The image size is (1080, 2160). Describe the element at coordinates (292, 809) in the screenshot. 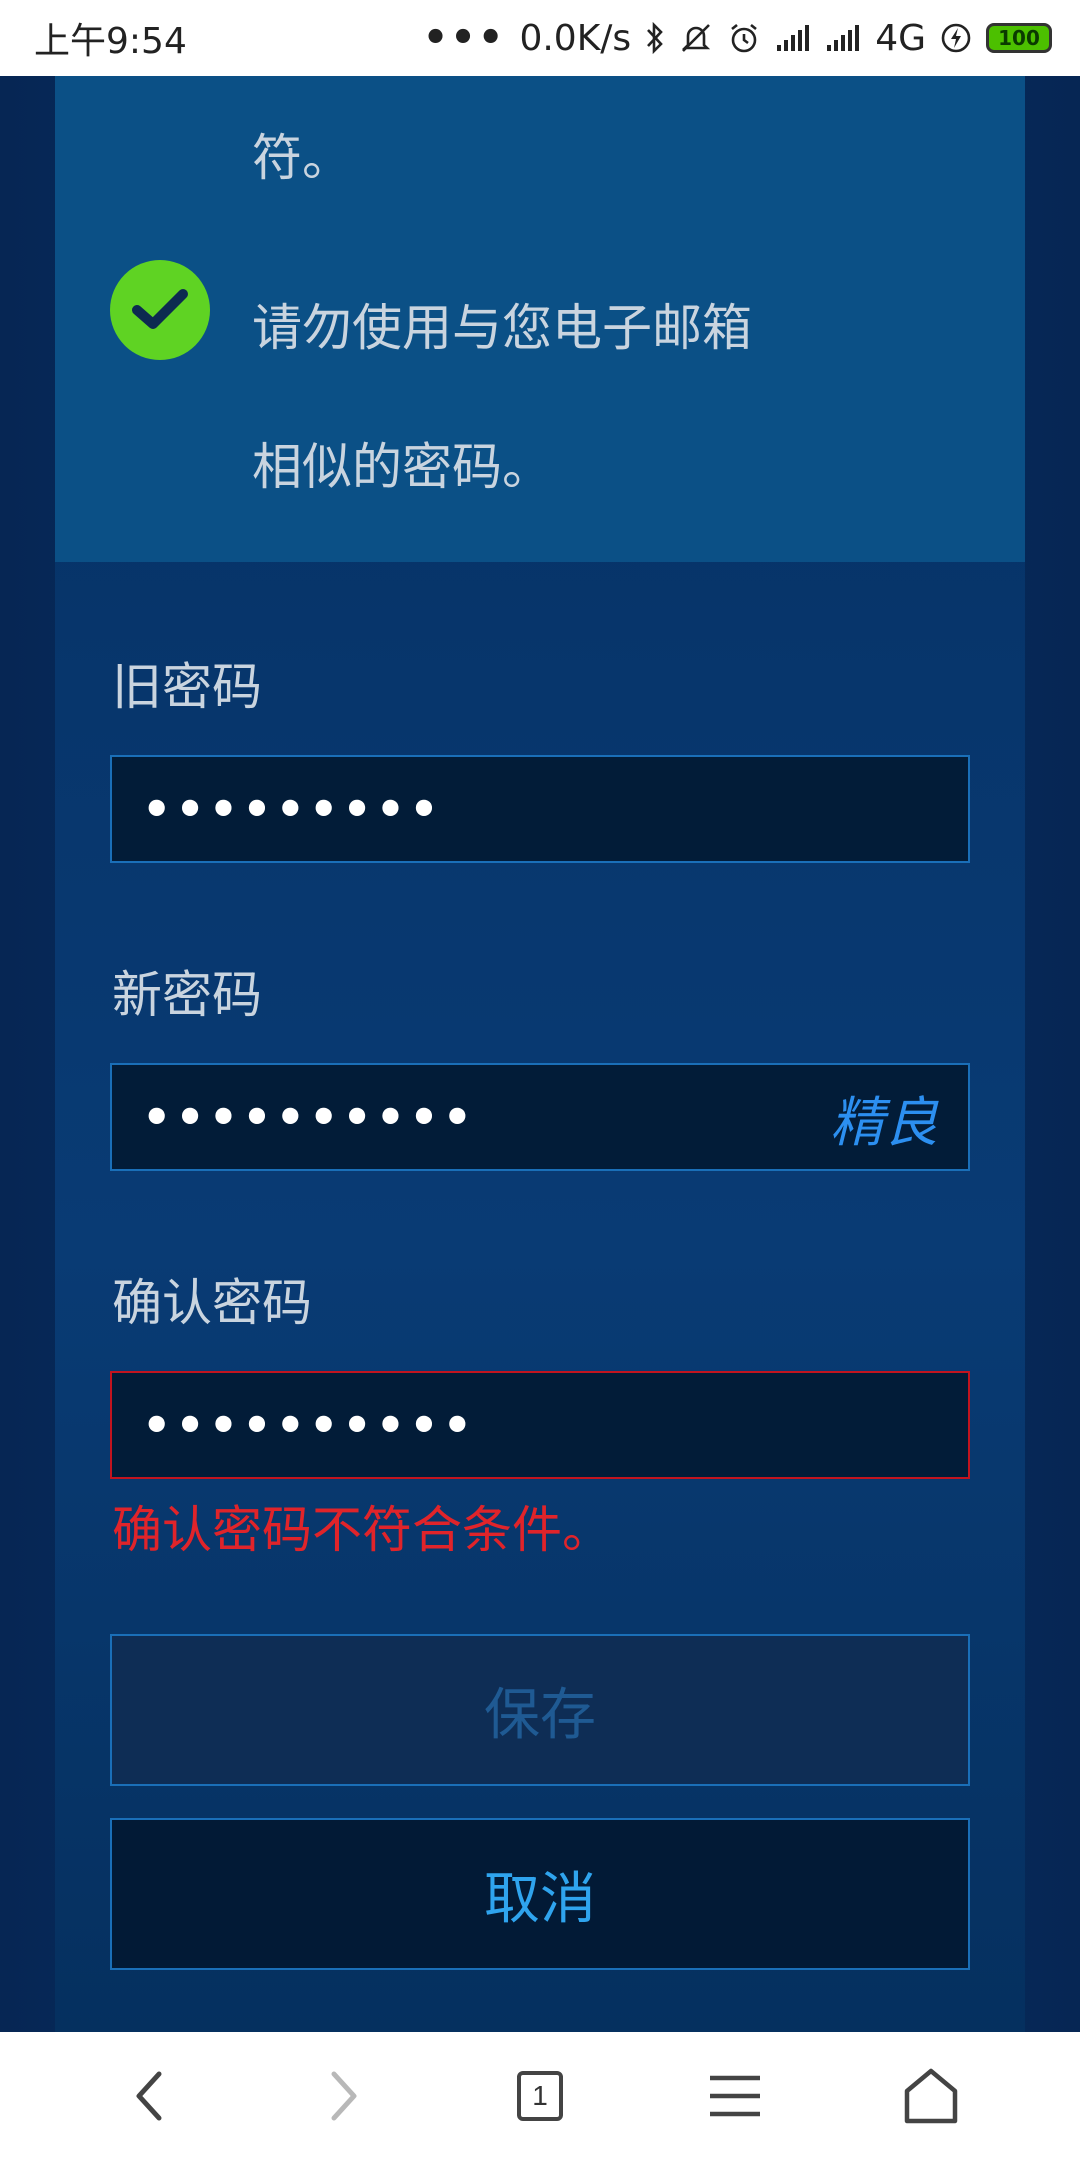

I see `old-password-value: •••••••••` at that location.